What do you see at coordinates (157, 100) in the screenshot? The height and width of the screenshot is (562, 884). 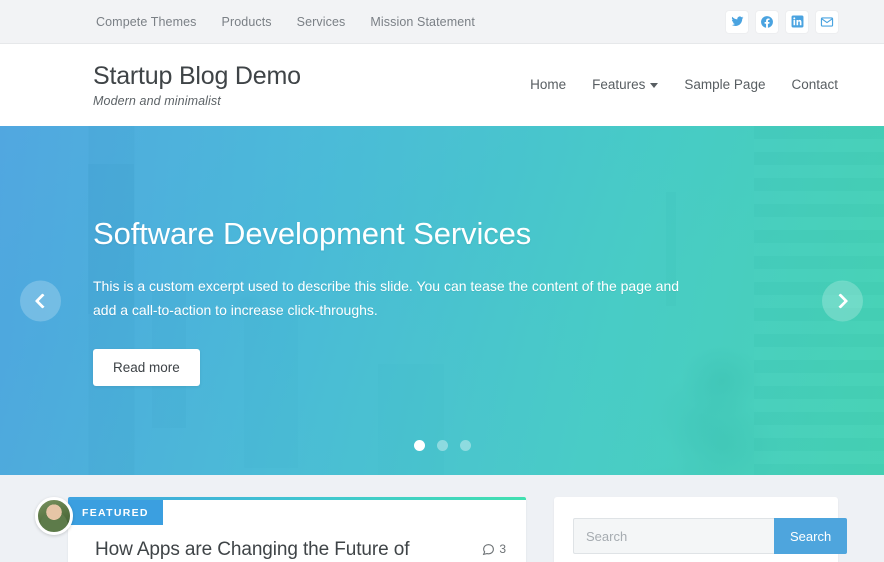 I see `site-tagline: Modern and minimalist` at bounding box center [157, 100].